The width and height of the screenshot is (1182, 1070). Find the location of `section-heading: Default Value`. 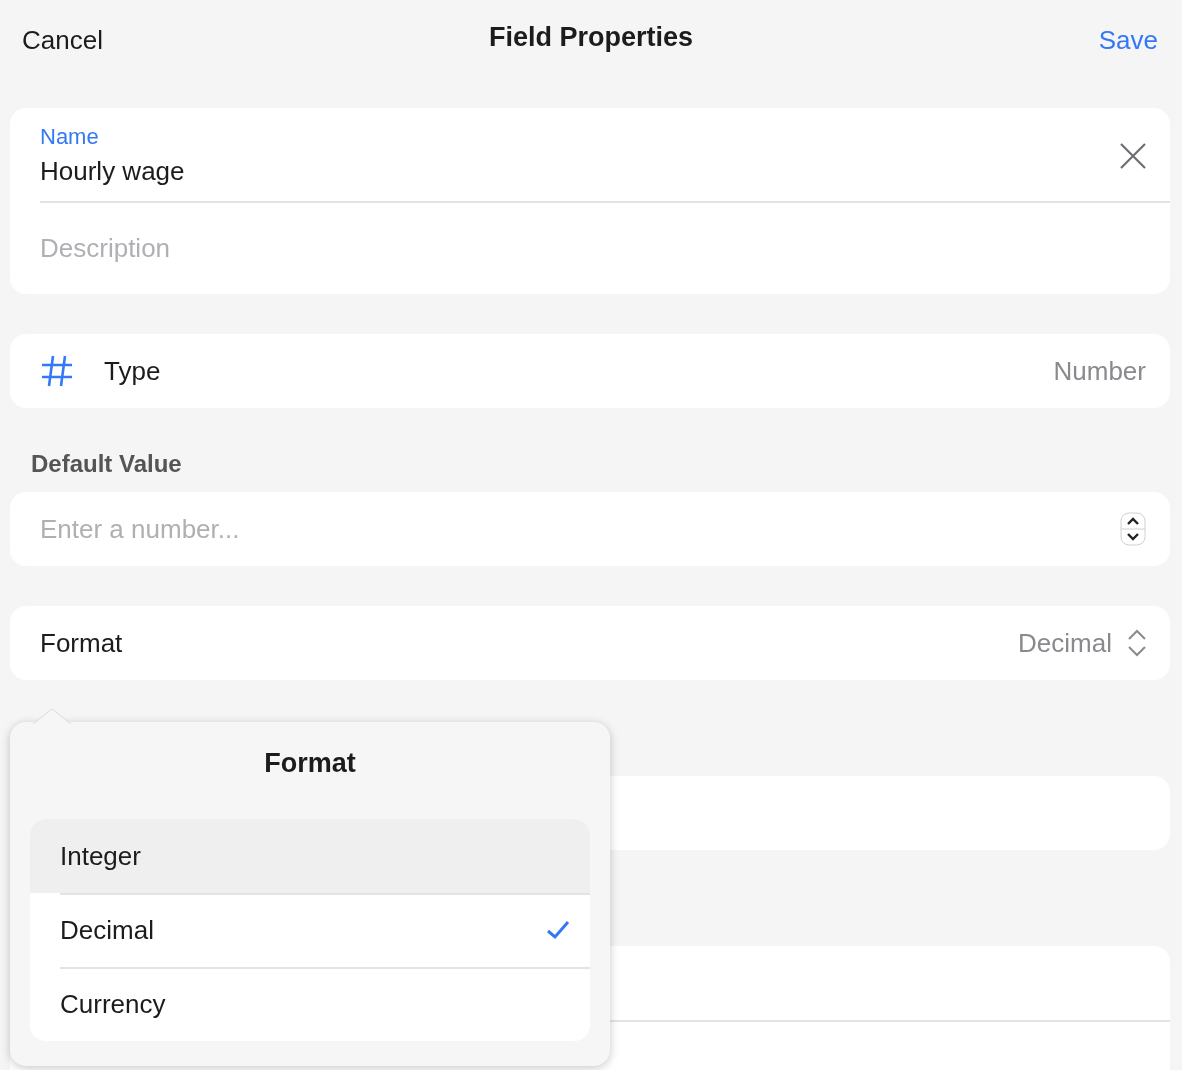

section-heading: Default Value is located at coordinates (106, 464).